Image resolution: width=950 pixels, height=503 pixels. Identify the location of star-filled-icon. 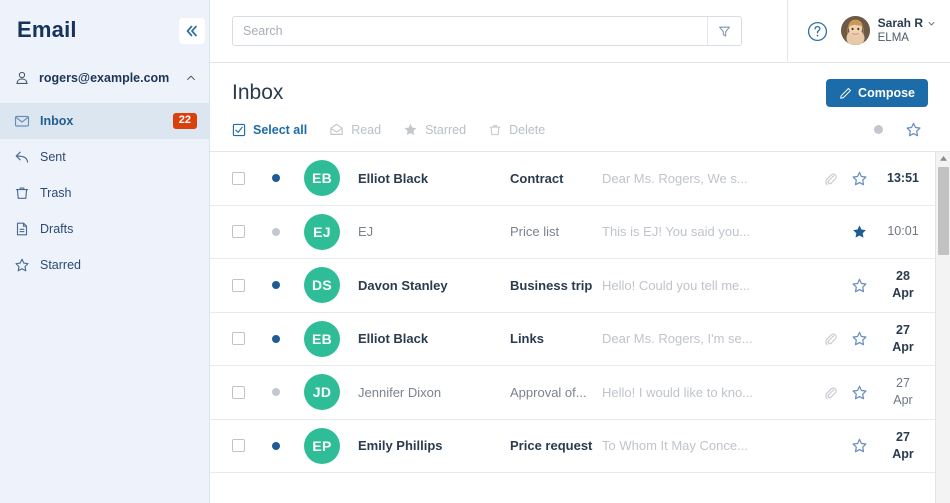
(859, 231).